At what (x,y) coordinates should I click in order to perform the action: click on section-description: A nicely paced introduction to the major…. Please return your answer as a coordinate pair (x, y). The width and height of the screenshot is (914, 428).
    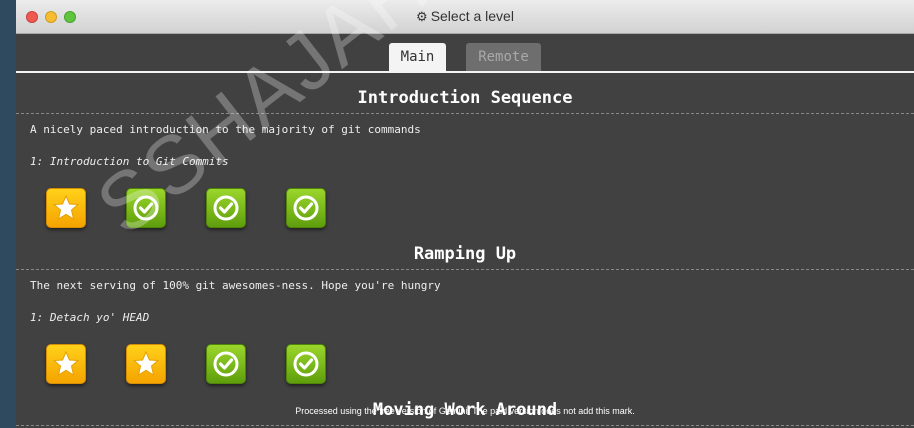
    Looking at the image, I should click on (225, 129).